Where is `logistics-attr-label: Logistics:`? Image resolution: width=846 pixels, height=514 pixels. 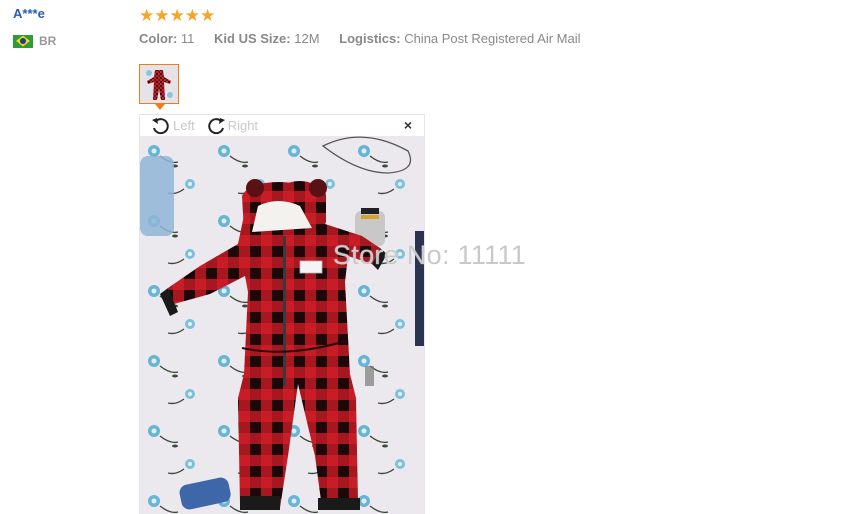
logistics-attr-label: Logistics: is located at coordinates (370, 38).